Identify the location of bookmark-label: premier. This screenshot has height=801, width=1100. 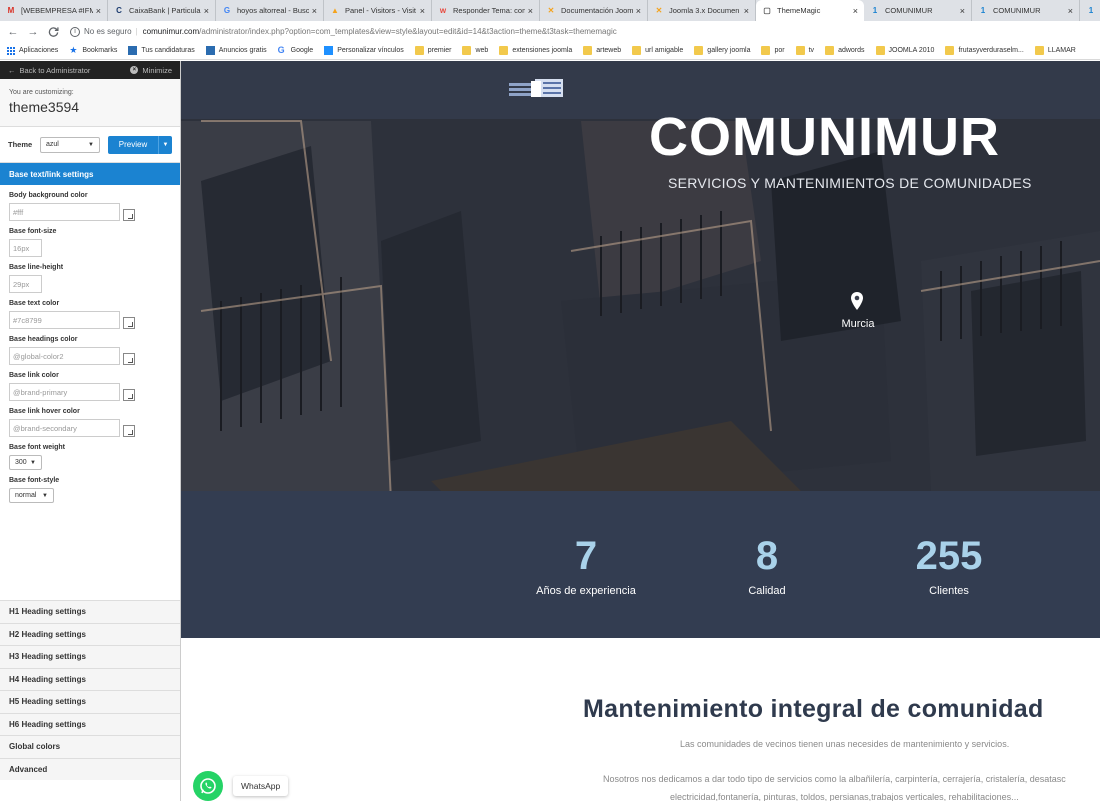
(439, 50).